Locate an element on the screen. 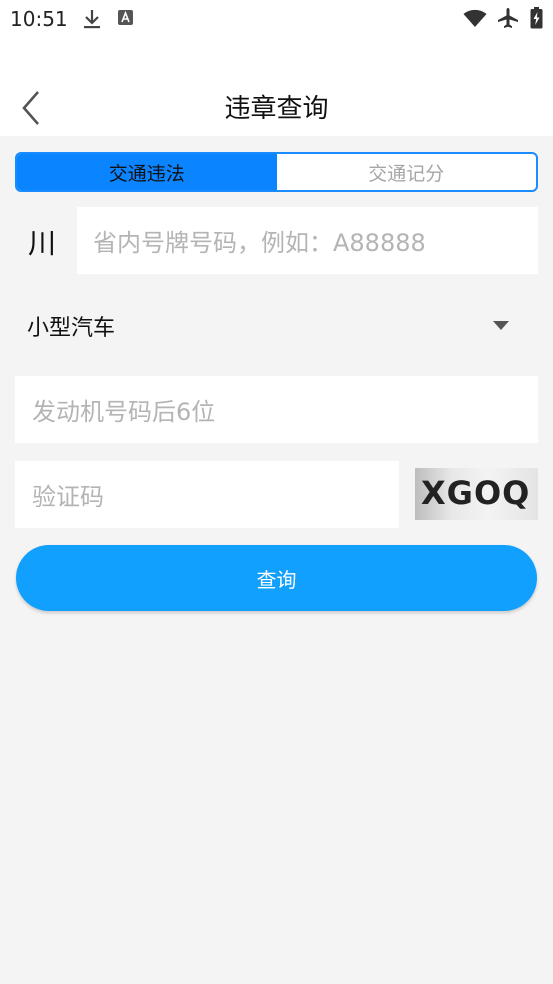 Image resolution: width=553 pixels, height=984 pixels. airplane-icon is located at coordinates (508, 18).